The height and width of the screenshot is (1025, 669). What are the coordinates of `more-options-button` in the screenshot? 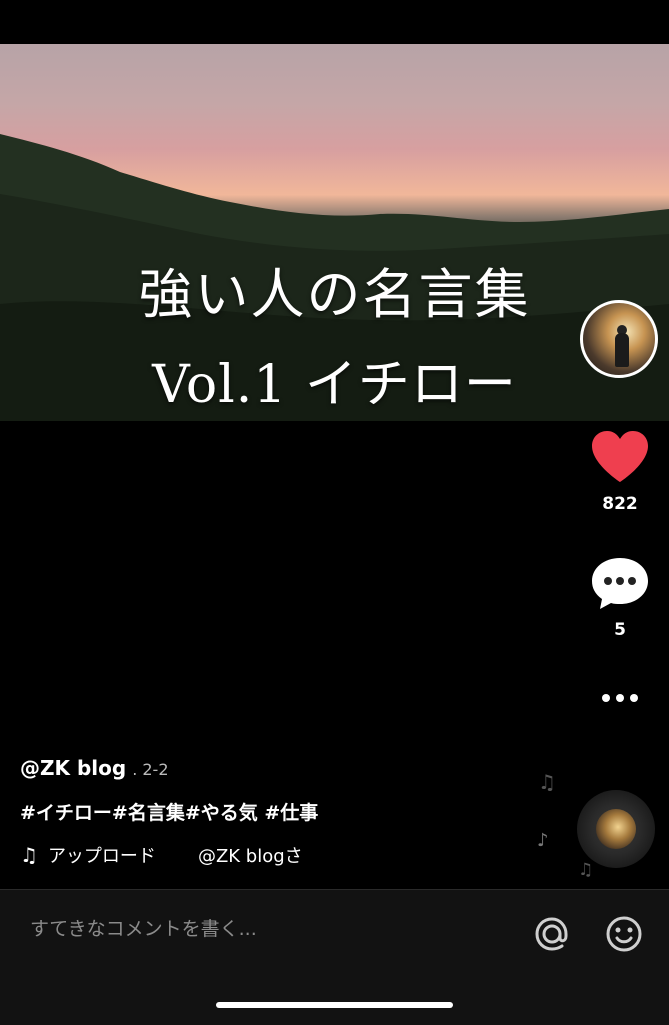 It's located at (620, 698).